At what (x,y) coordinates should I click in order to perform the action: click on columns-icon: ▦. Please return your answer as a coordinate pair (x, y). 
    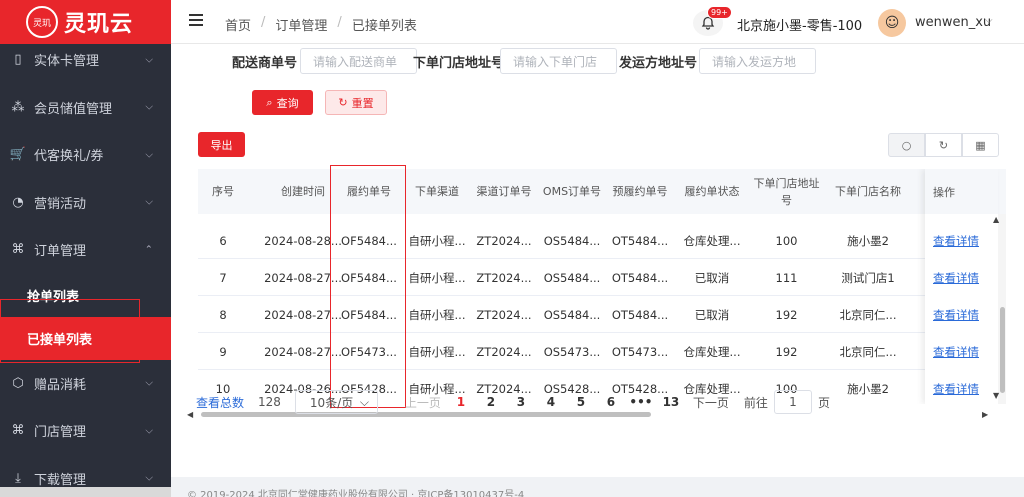
    Looking at the image, I should click on (980, 145).